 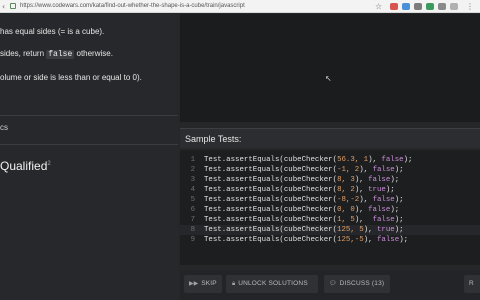 I want to click on inline-code: false, so click(x=60, y=54).